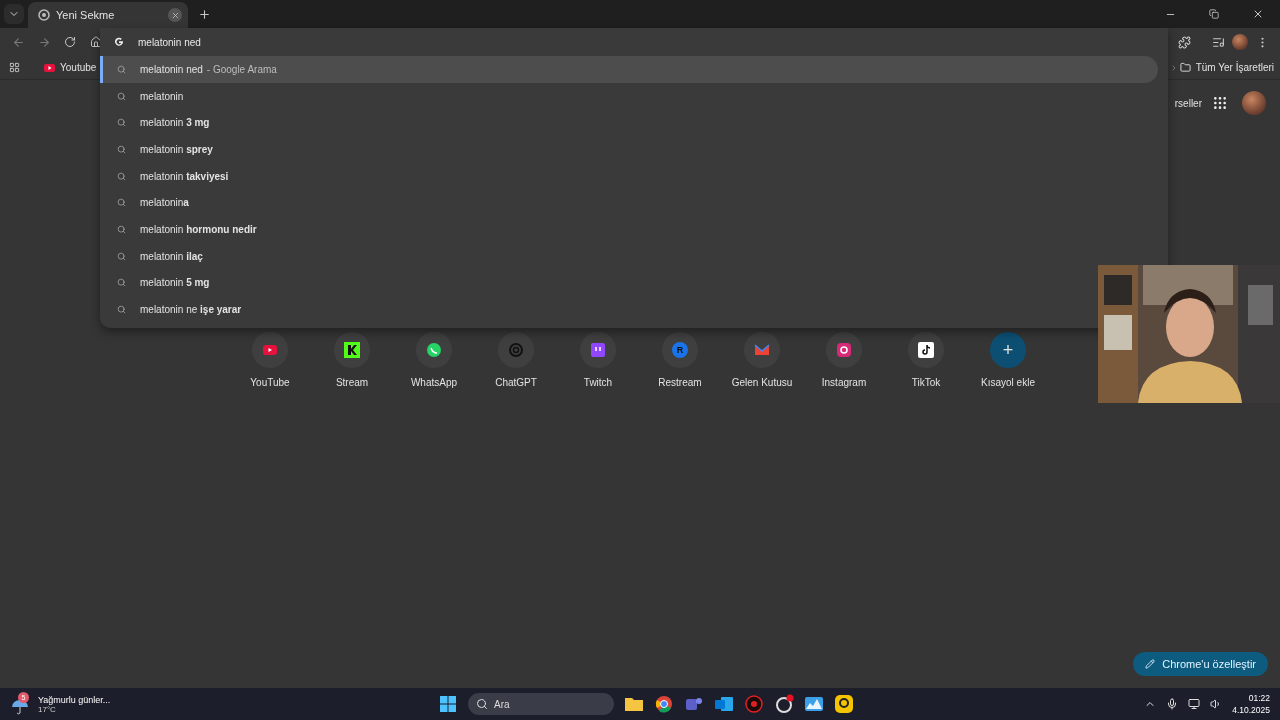 Image resolution: width=1280 pixels, height=720 pixels. Describe the element at coordinates (516, 360) in the screenshot. I see `shortcut-tile: ChatGPT` at that location.